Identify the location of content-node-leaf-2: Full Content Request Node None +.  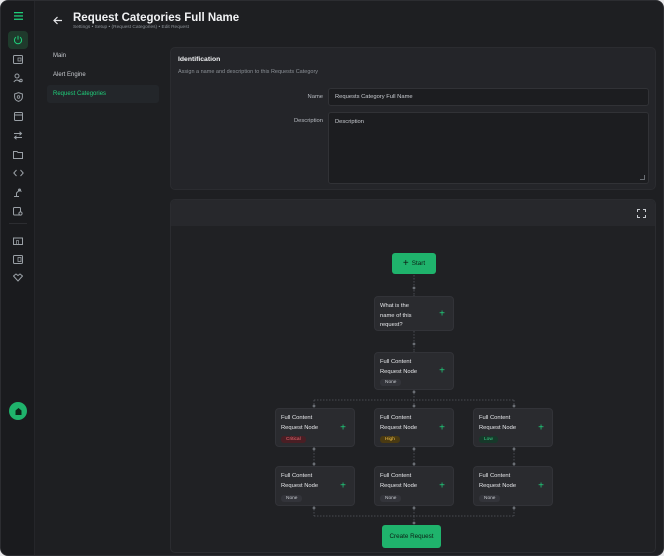
(414, 486).